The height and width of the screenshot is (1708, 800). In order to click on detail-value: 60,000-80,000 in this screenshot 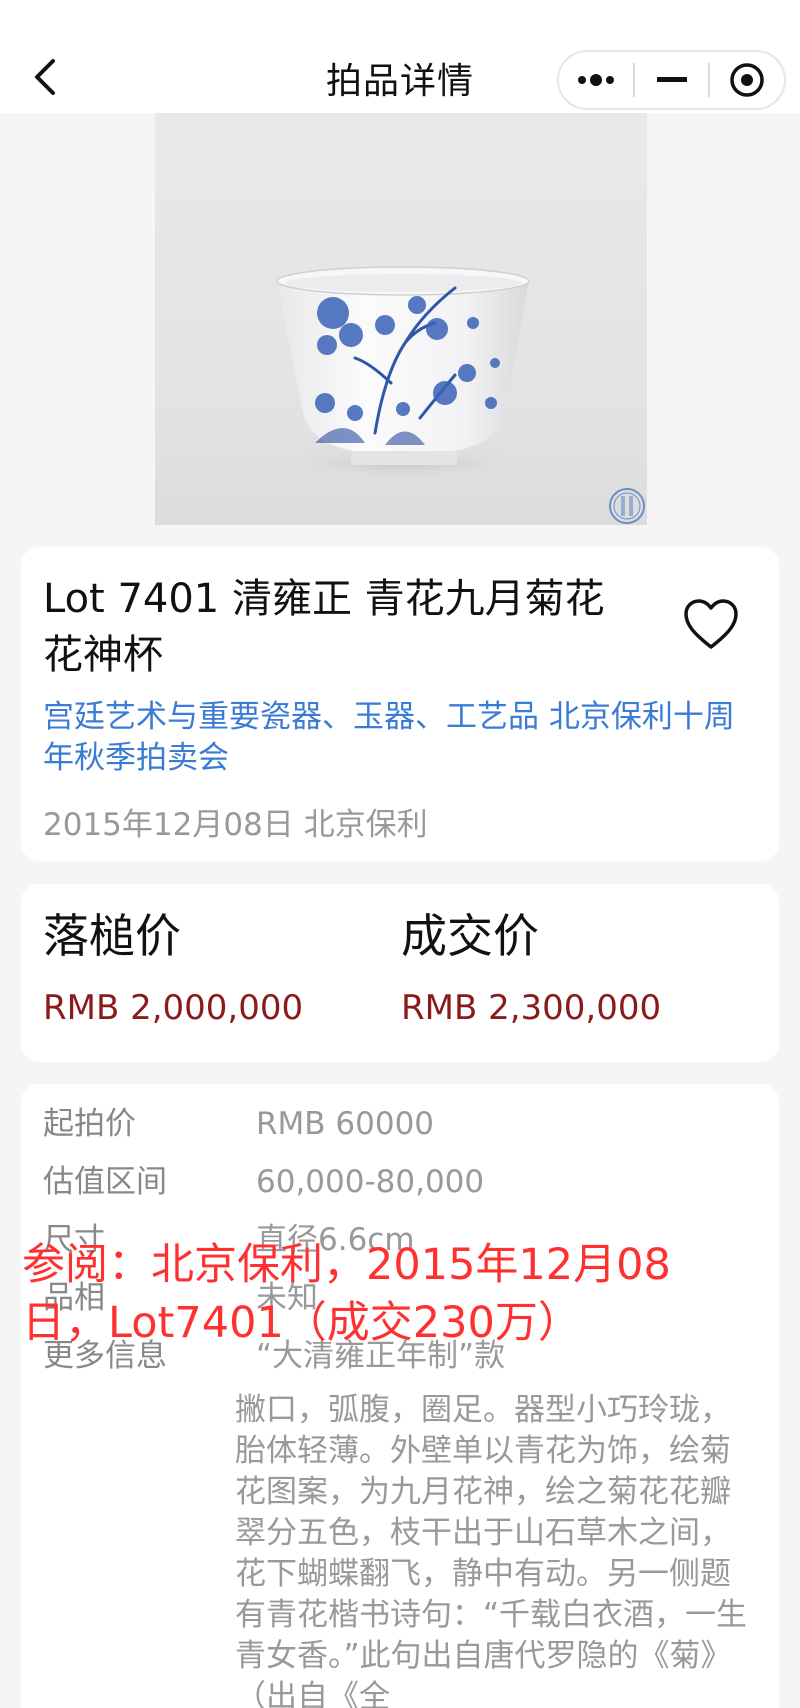, I will do `click(370, 1182)`.